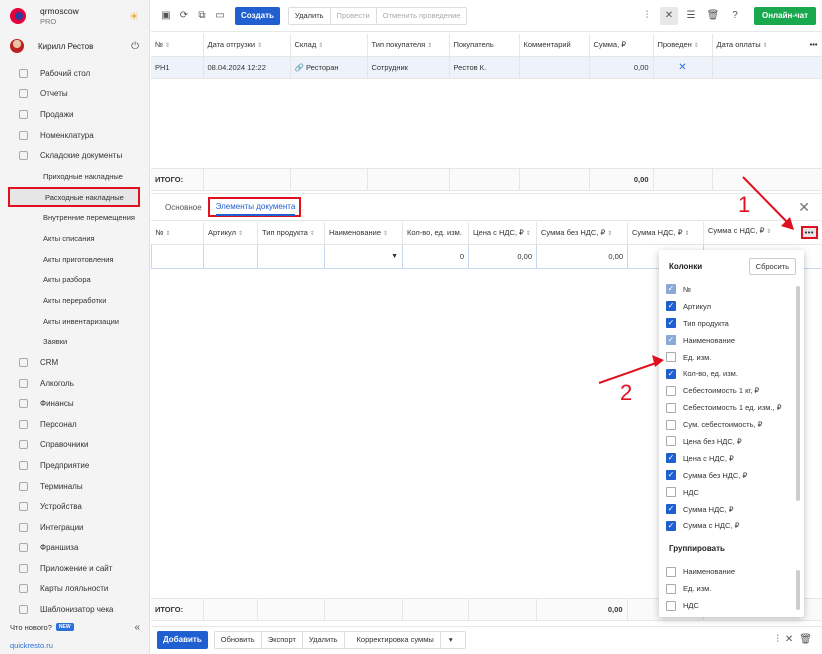 This screenshot has height=654, width=822. What do you see at coordinates (74, 16) in the screenshot?
I see `brand: qrmoscow PRO ☀` at bounding box center [74, 16].